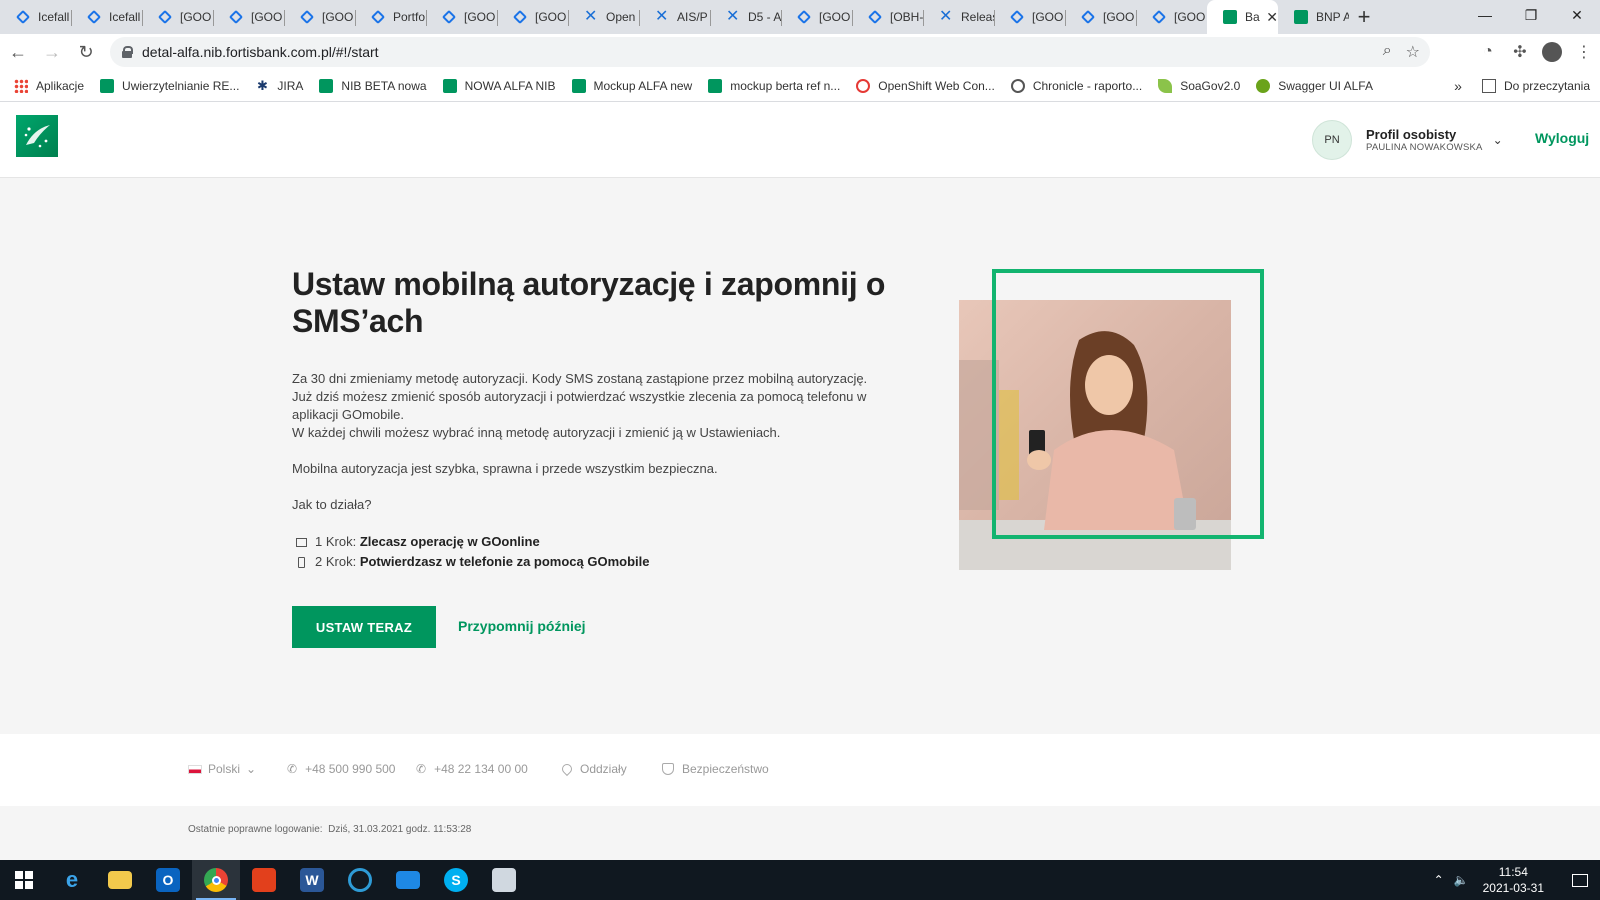 The image size is (1600, 900). Describe the element at coordinates (264, 880) in the screenshot. I see `taskbar-office` at that location.